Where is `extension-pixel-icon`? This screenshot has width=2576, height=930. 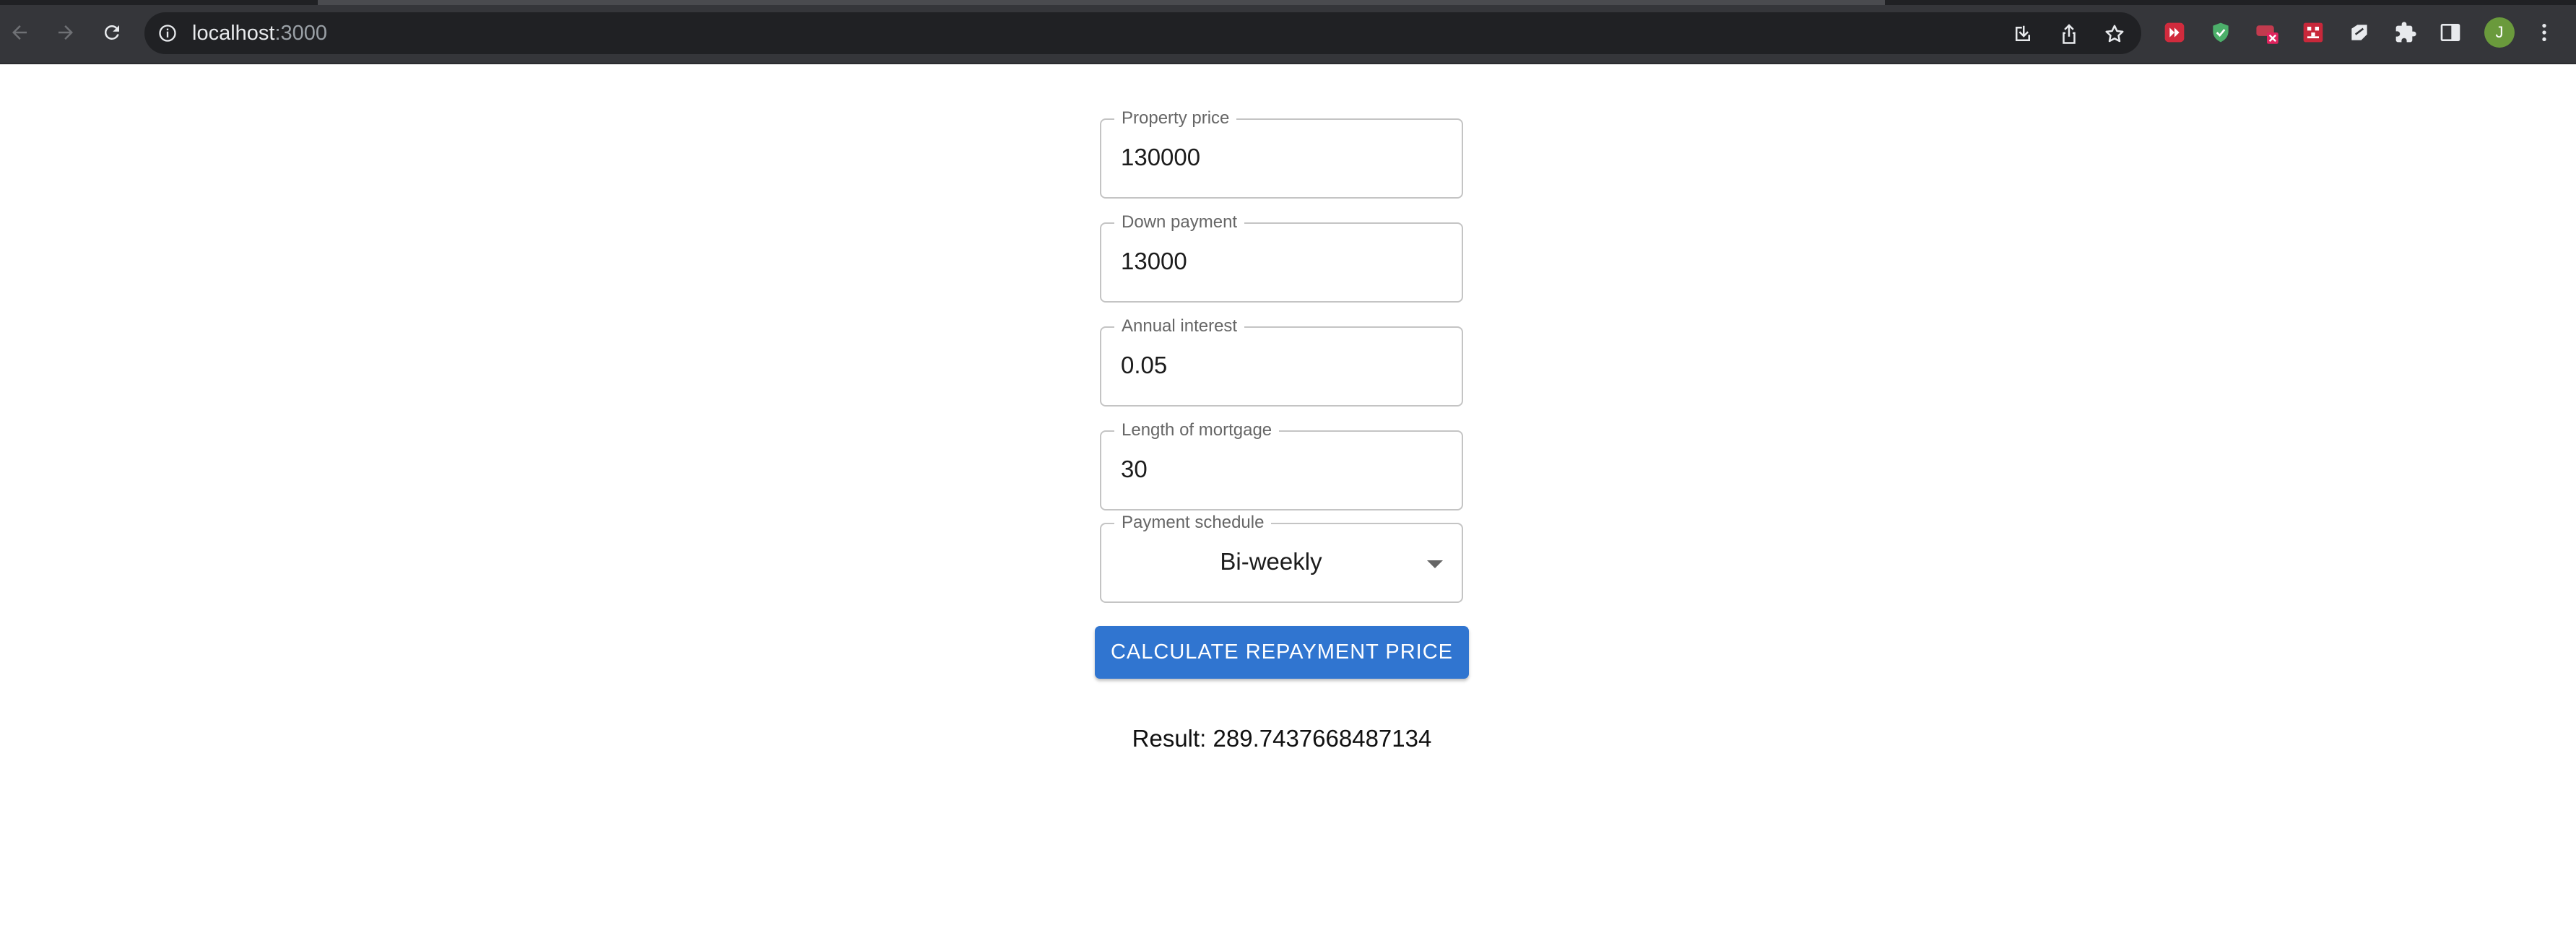
extension-pixel-icon is located at coordinates (2313, 32).